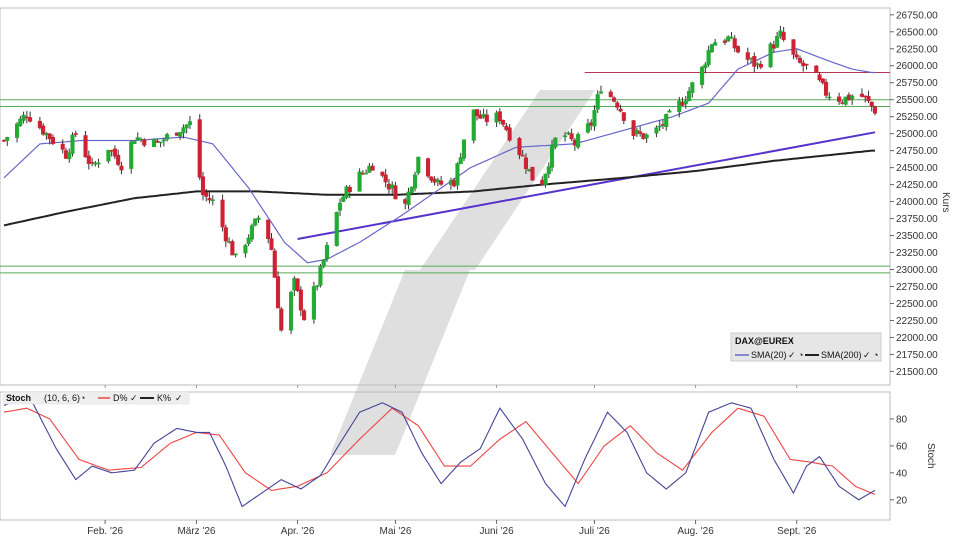 This screenshot has height=540, width=960. What do you see at coordinates (82, 398) in the screenshot?
I see `stoch-legend-settings-icon: ◔` at bounding box center [82, 398].